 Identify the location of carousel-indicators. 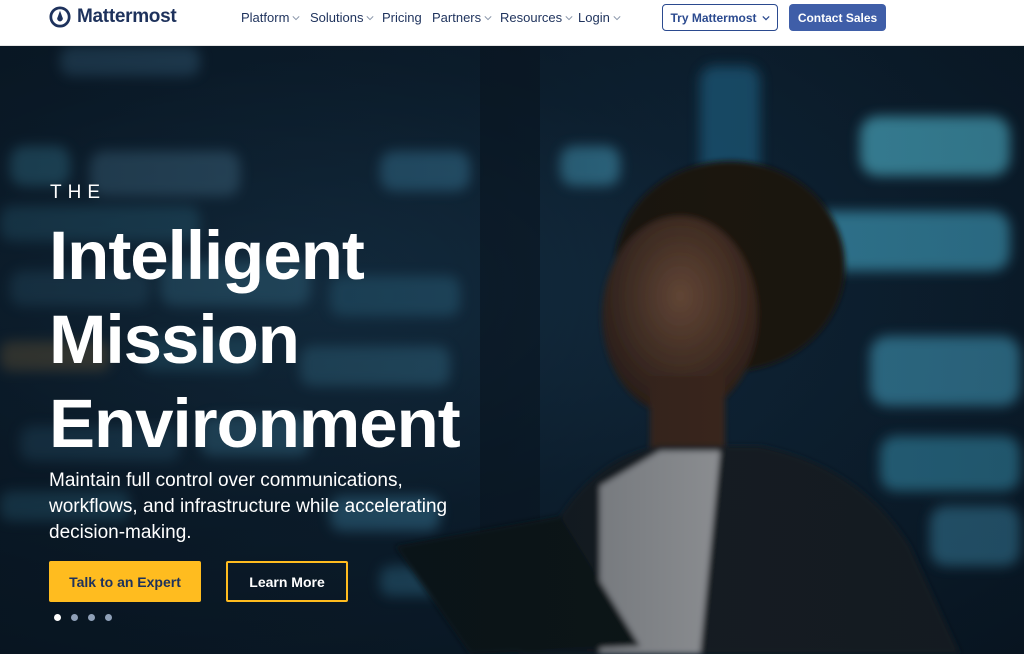
(83, 617).